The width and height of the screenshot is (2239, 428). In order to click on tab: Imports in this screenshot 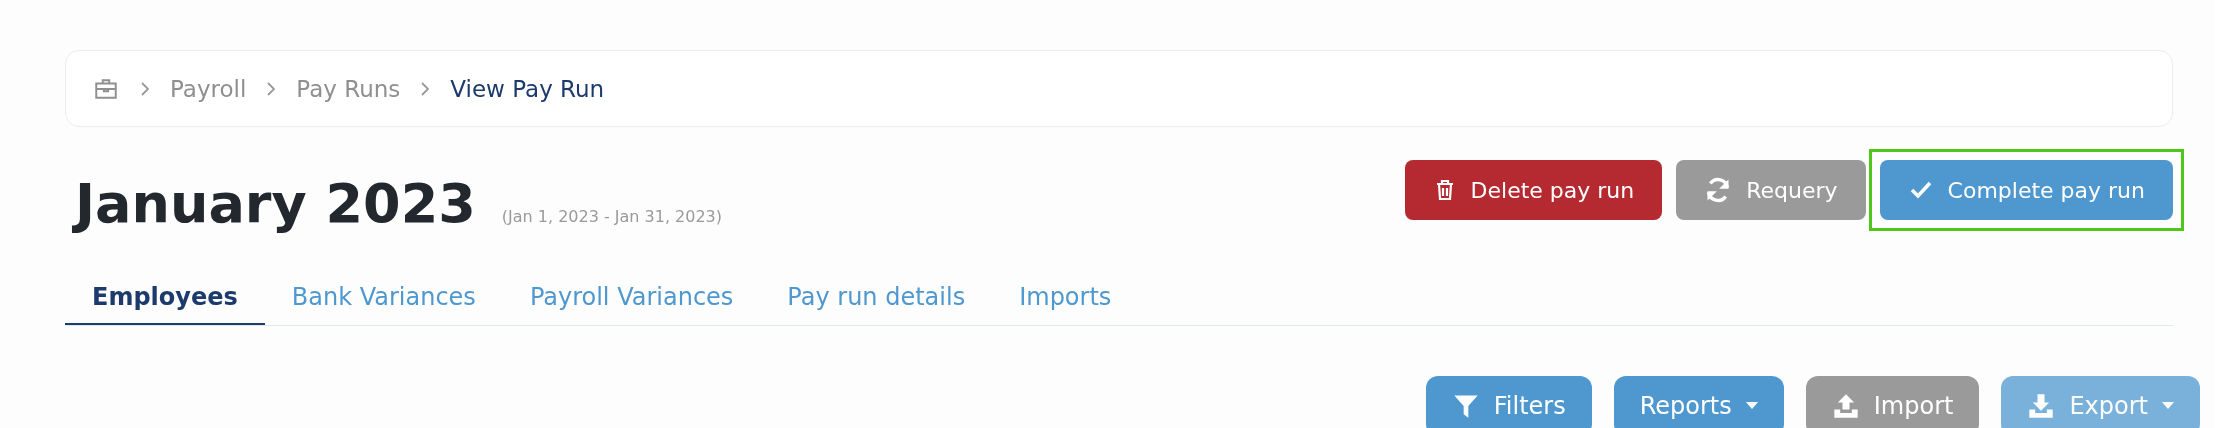, I will do `click(1065, 299)`.